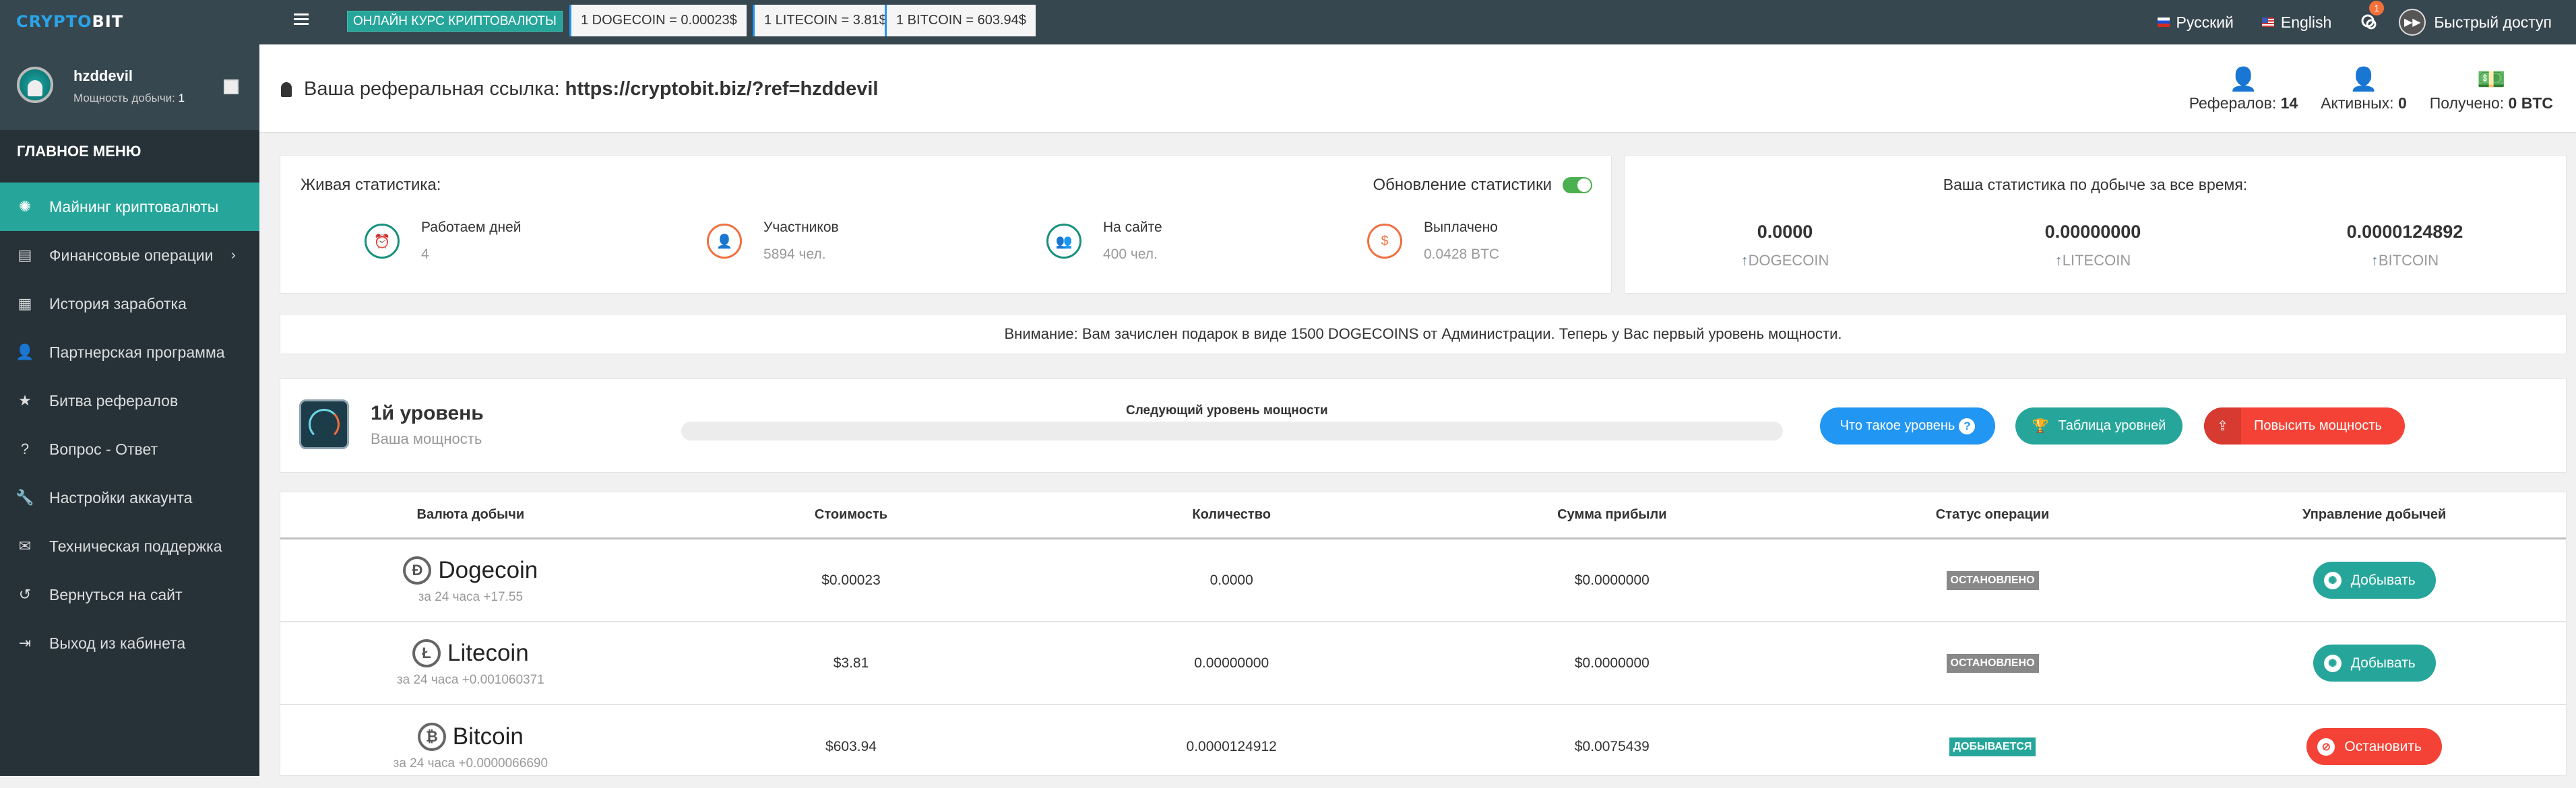 The image size is (2576, 788). What do you see at coordinates (25, 545) in the screenshot?
I see `envelope-icon: ✉` at bounding box center [25, 545].